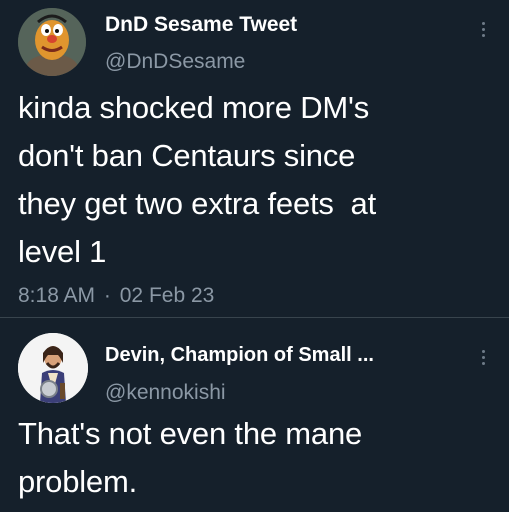 The image size is (509, 512). What do you see at coordinates (190, 433) in the screenshot?
I see `reply-text-line: That's not even the mane` at bounding box center [190, 433].